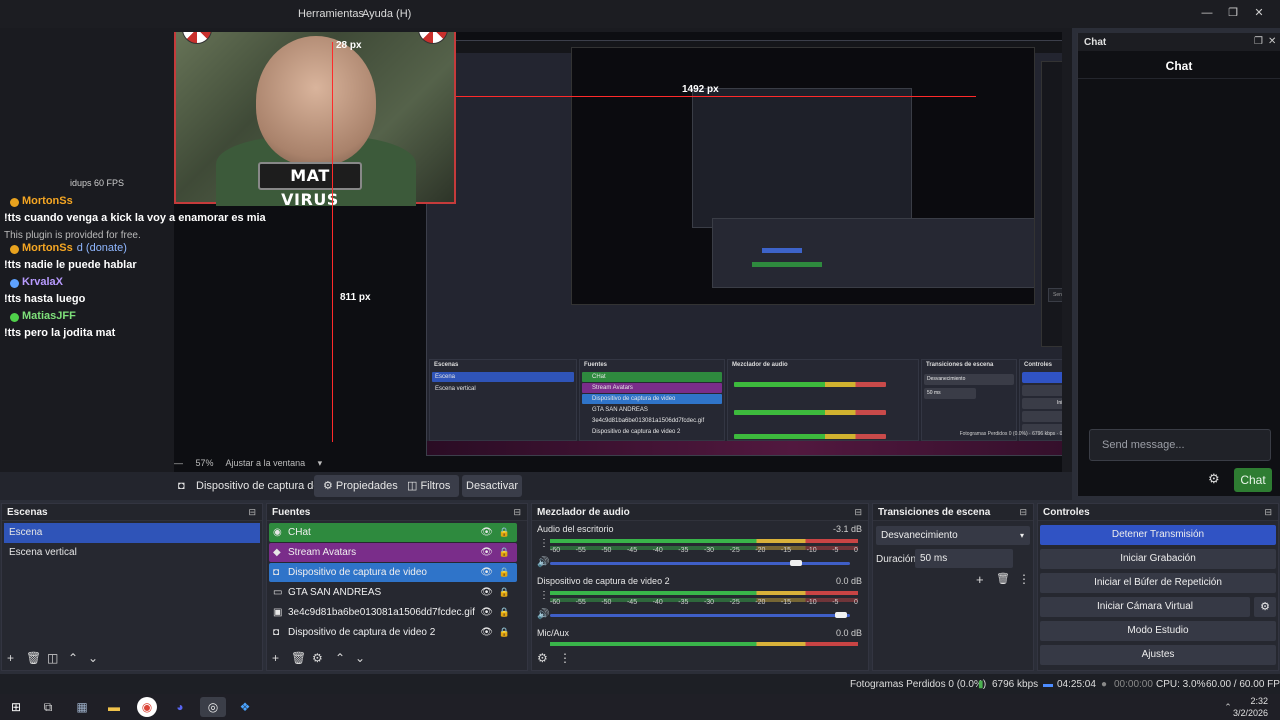  Describe the element at coordinates (386, 14) in the screenshot. I see `menu-ayuda: Ayuda (H)` at that location.